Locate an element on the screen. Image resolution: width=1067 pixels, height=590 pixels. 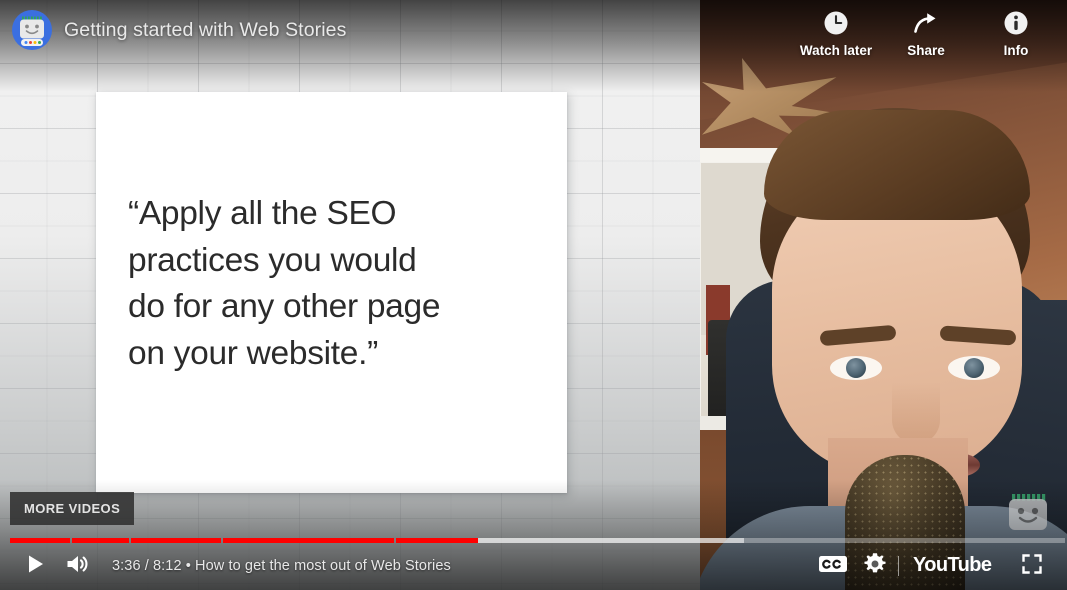
watch-later-button: Watch later is located at coordinates (836, 31).